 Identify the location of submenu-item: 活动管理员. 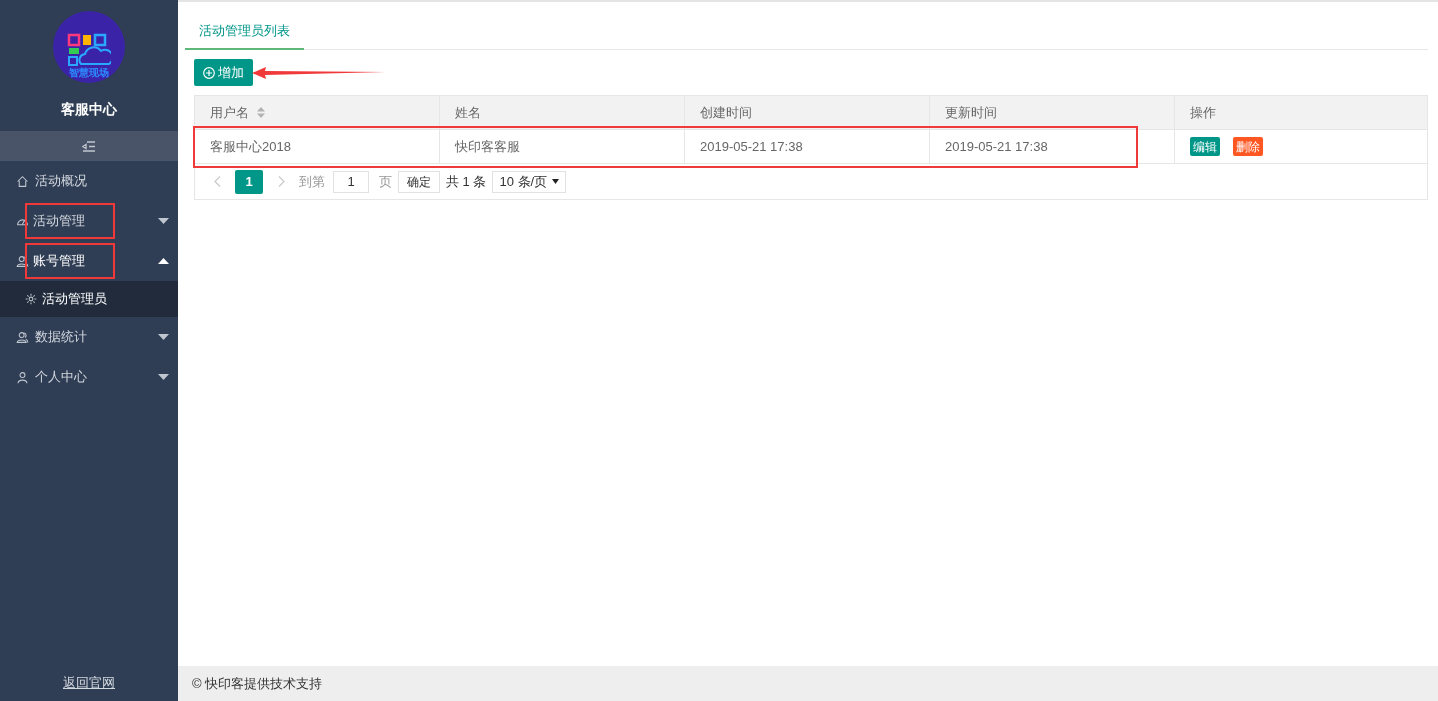
(89, 299).